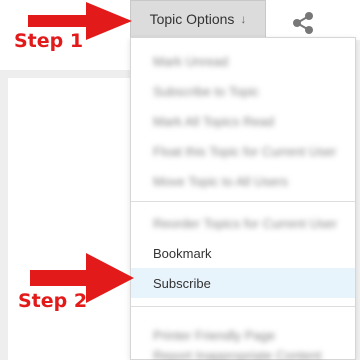 Image resolution: width=360 pixels, height=360 pixels. What do you see at coordinates (53, 301) in the screenshot?
I see `step2-label: Step 2` at bounding box center [53, 301].